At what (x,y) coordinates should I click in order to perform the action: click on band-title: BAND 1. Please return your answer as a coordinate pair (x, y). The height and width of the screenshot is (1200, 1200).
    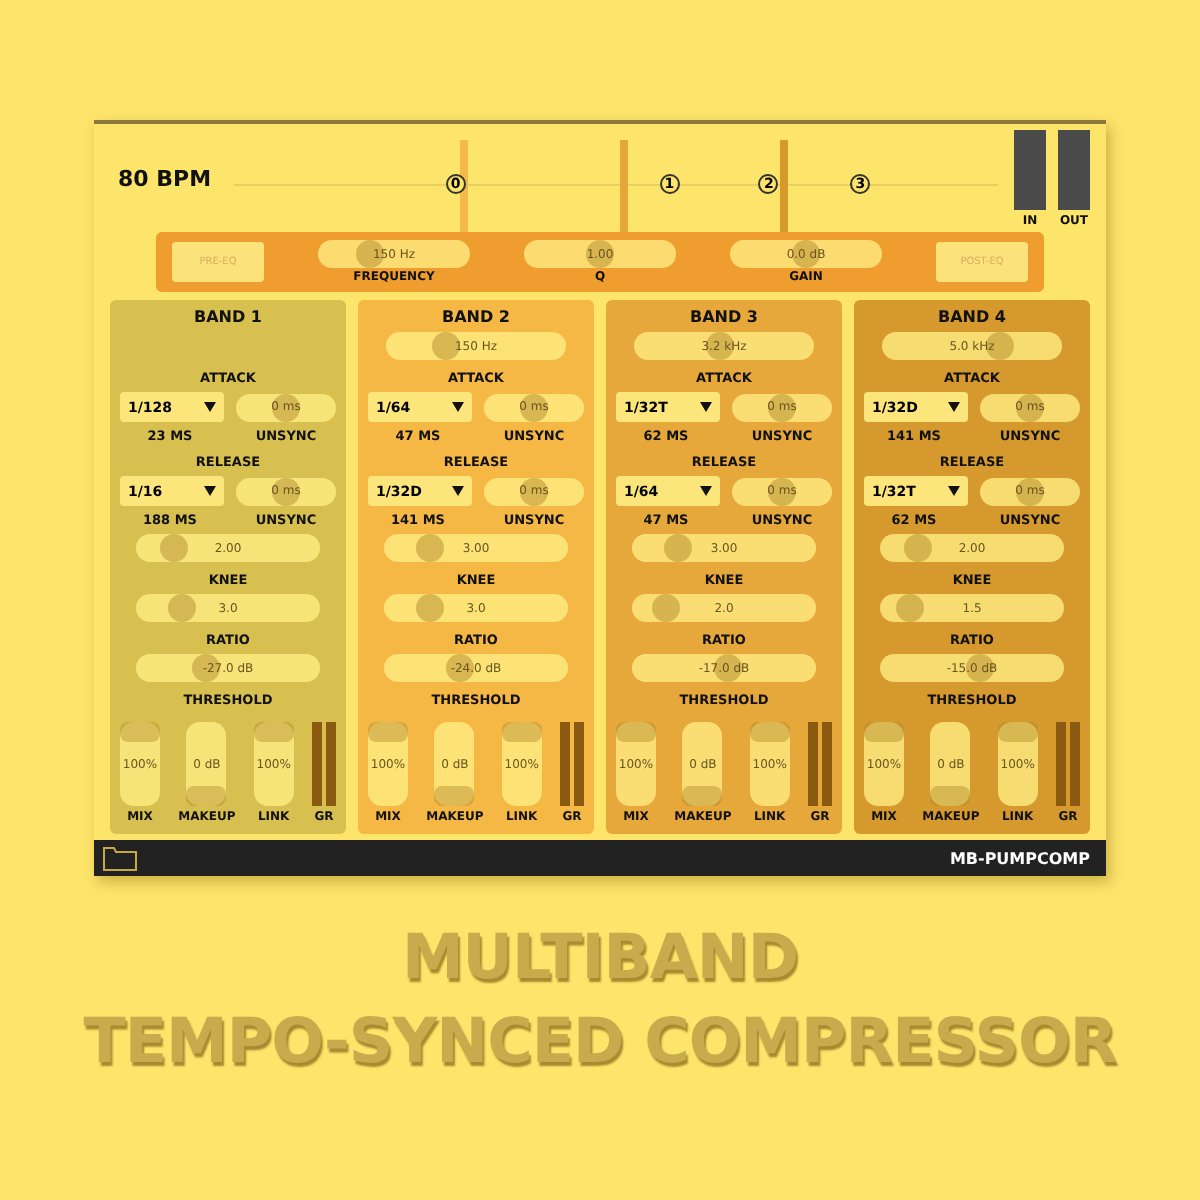
    Looking at the image, I should click on (228, 317).